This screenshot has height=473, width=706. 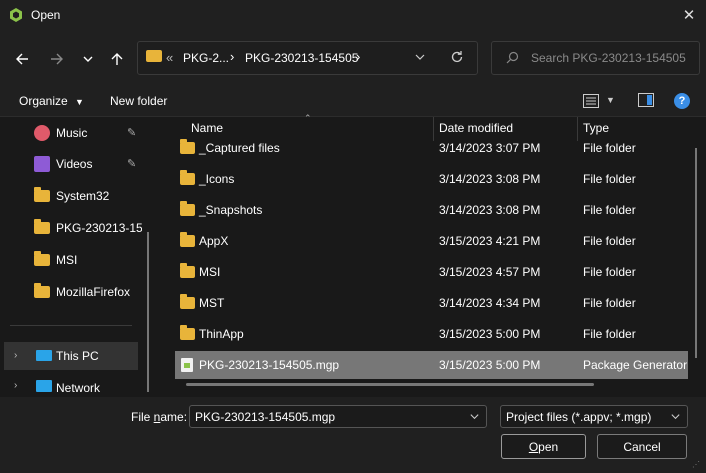 I want to click on list-item: MST 3/14/2023 4:34 PM File folder, so click(x=431, y=303).